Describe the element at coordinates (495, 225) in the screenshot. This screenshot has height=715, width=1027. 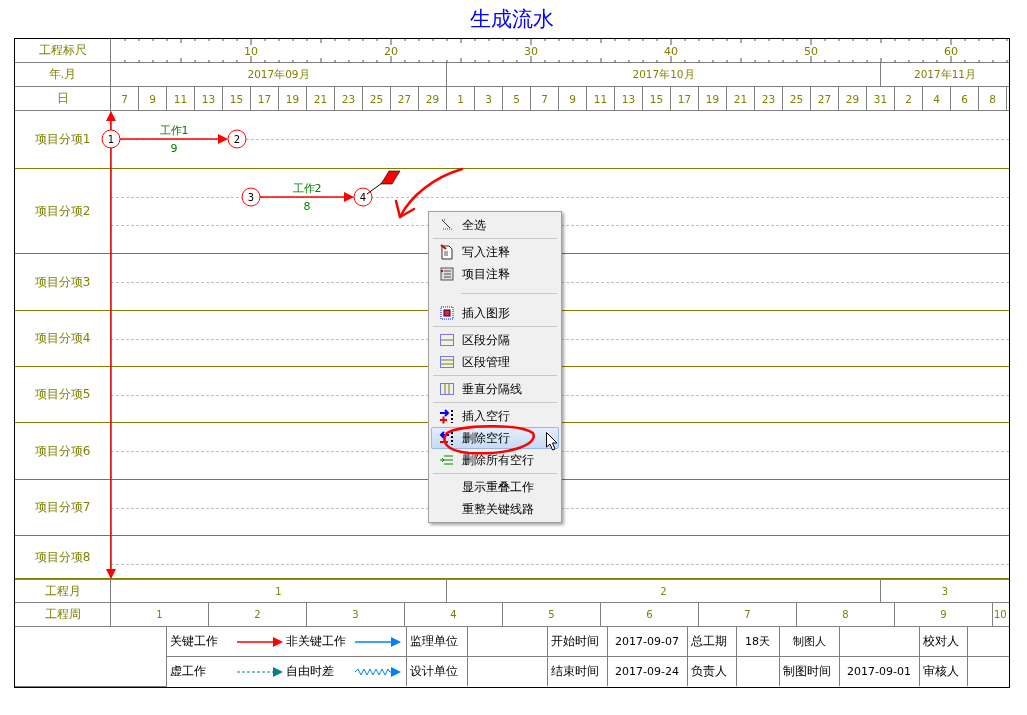
I see `menu-item: 全选` at that location.